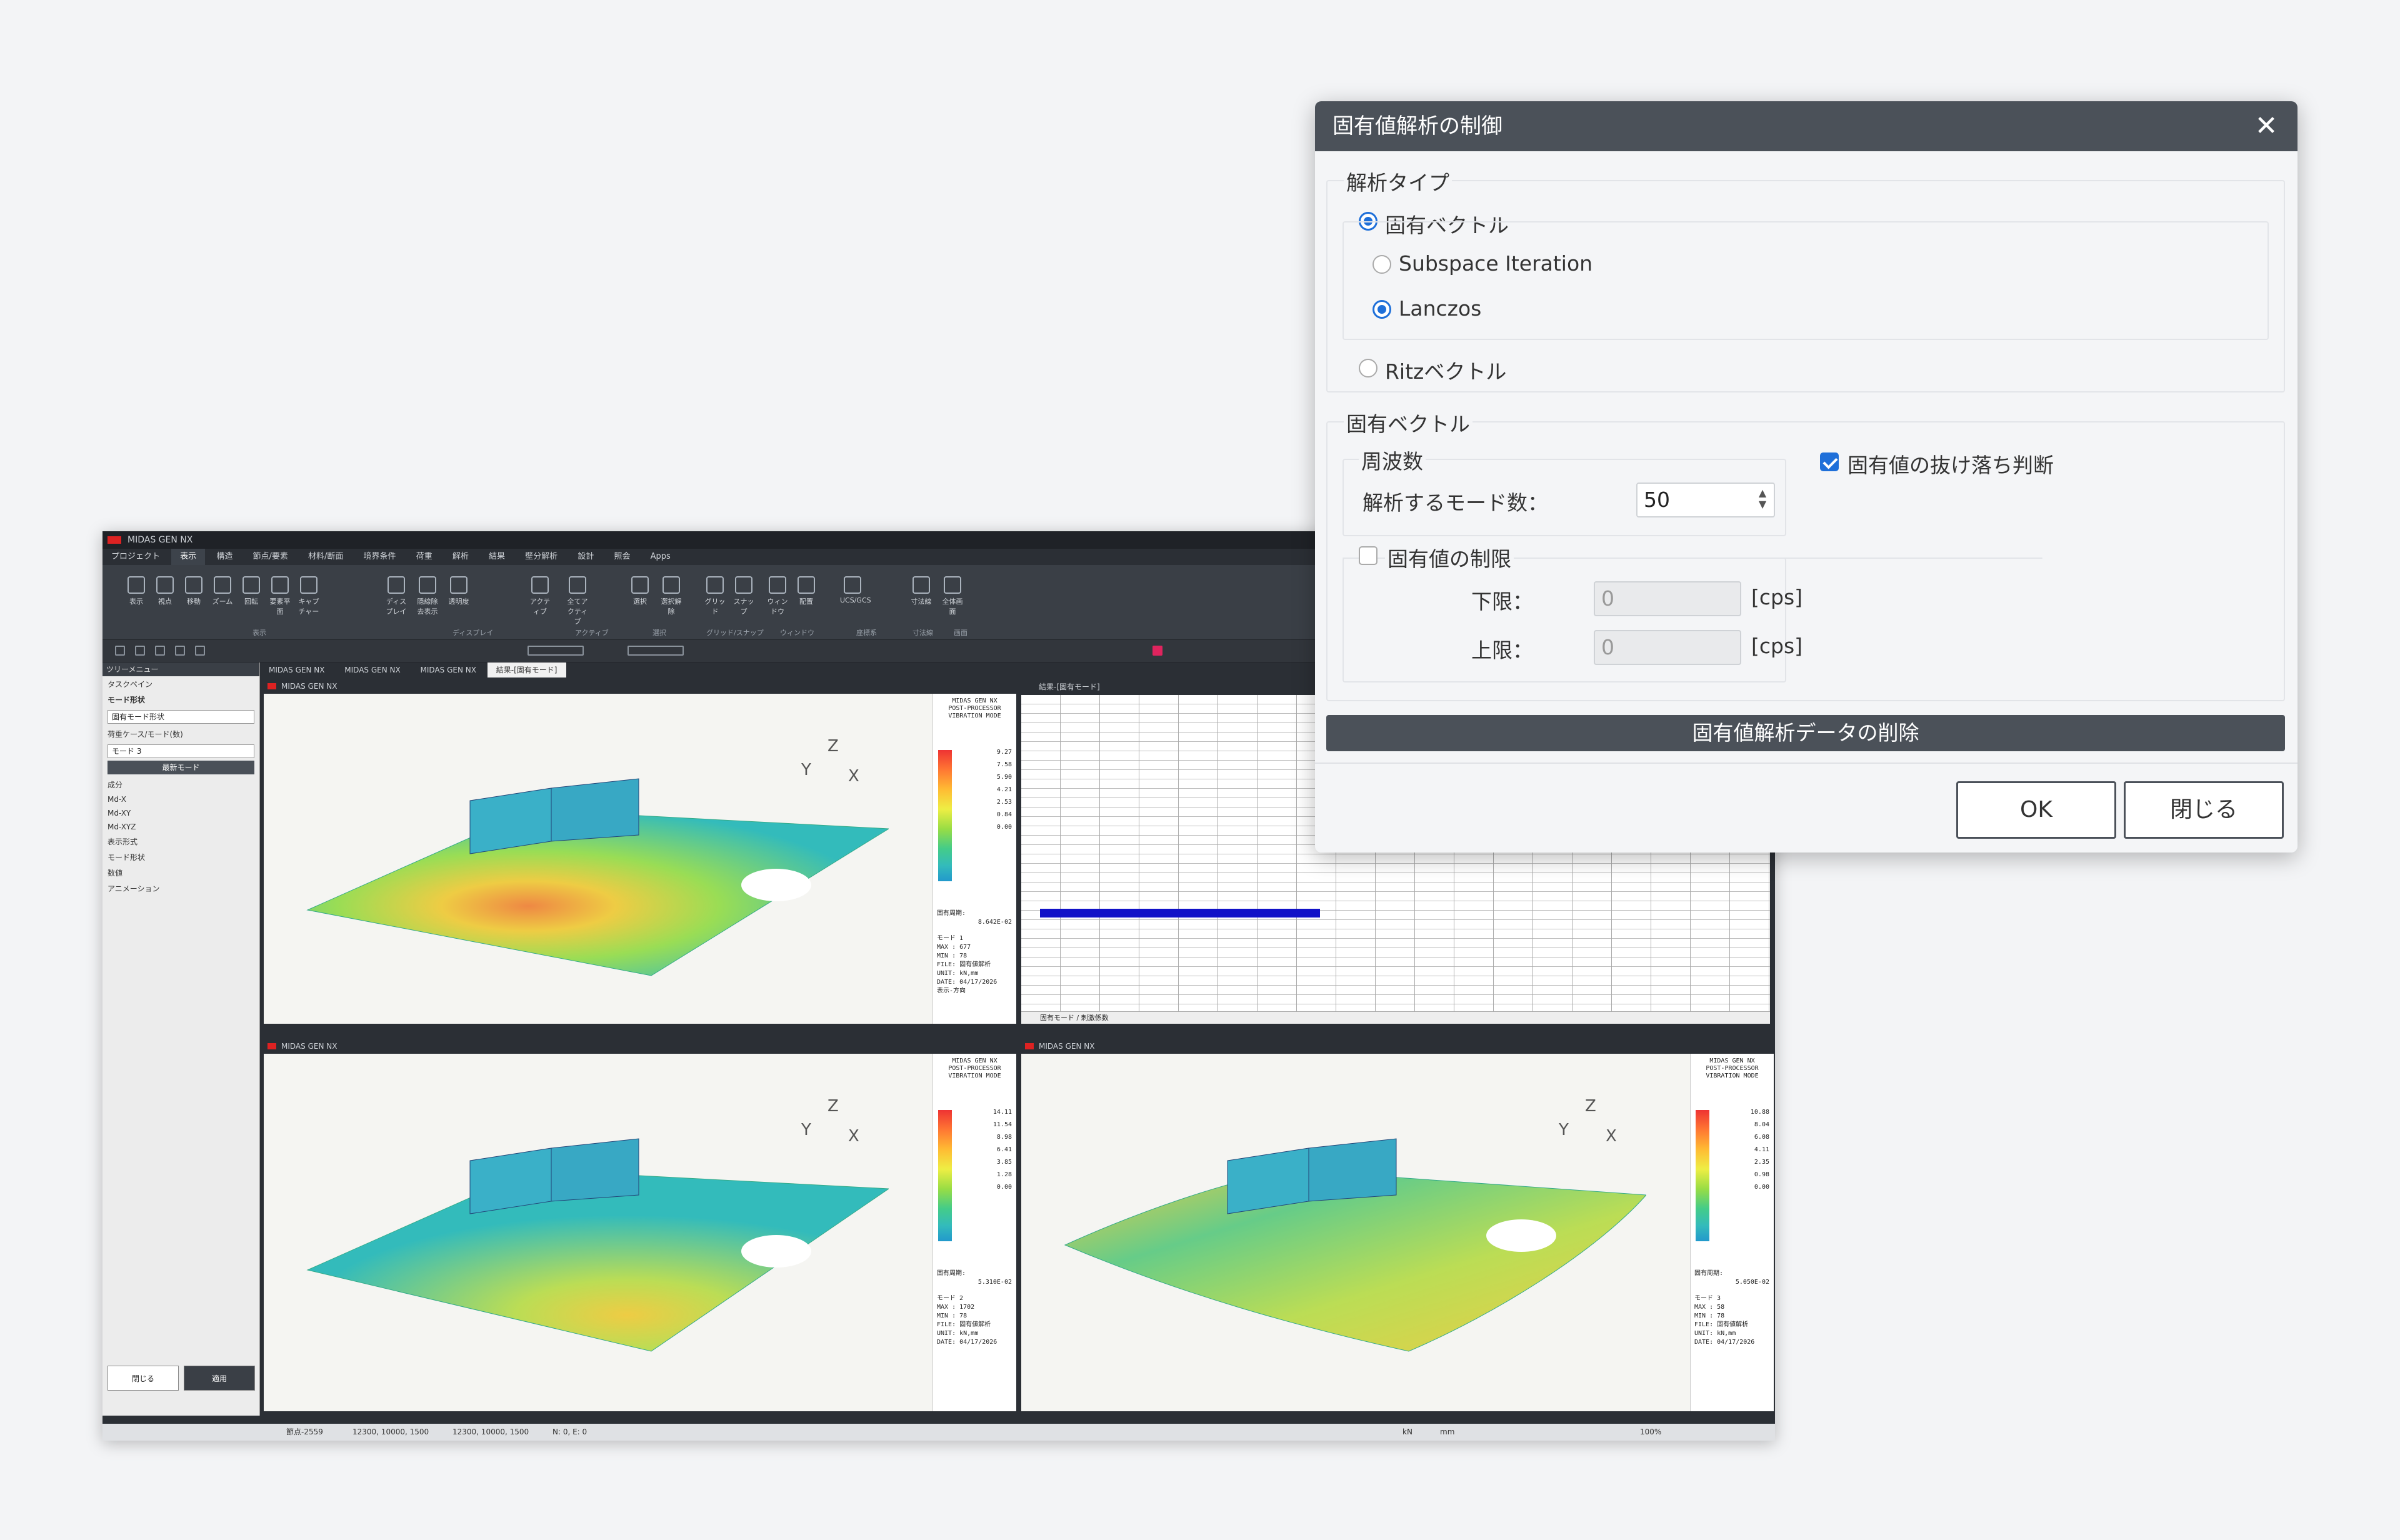 Image resolution: width=2400 pixels, height=1540 pixels. What do you see at coordinates (951, 991) in the screenshot?
I see `dir-label: 表示-方向` at bounding box center [951, 991].